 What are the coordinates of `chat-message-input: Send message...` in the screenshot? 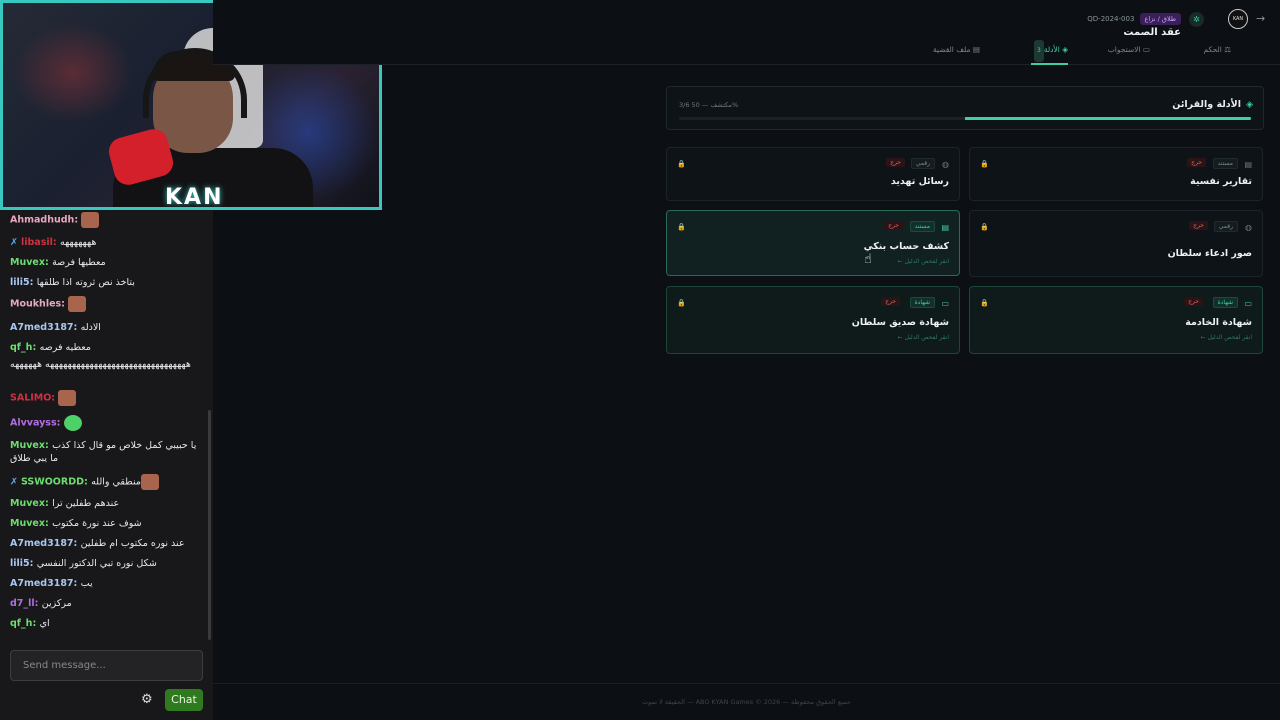 It's located at (106, 665).